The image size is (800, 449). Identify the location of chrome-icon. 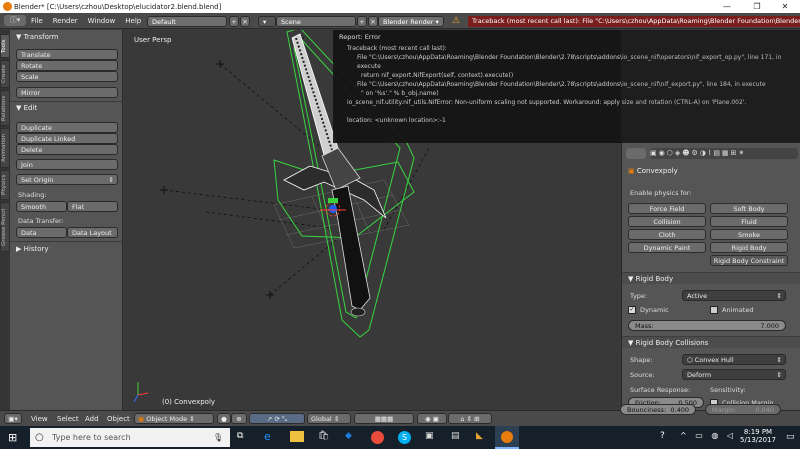
(377, 437).